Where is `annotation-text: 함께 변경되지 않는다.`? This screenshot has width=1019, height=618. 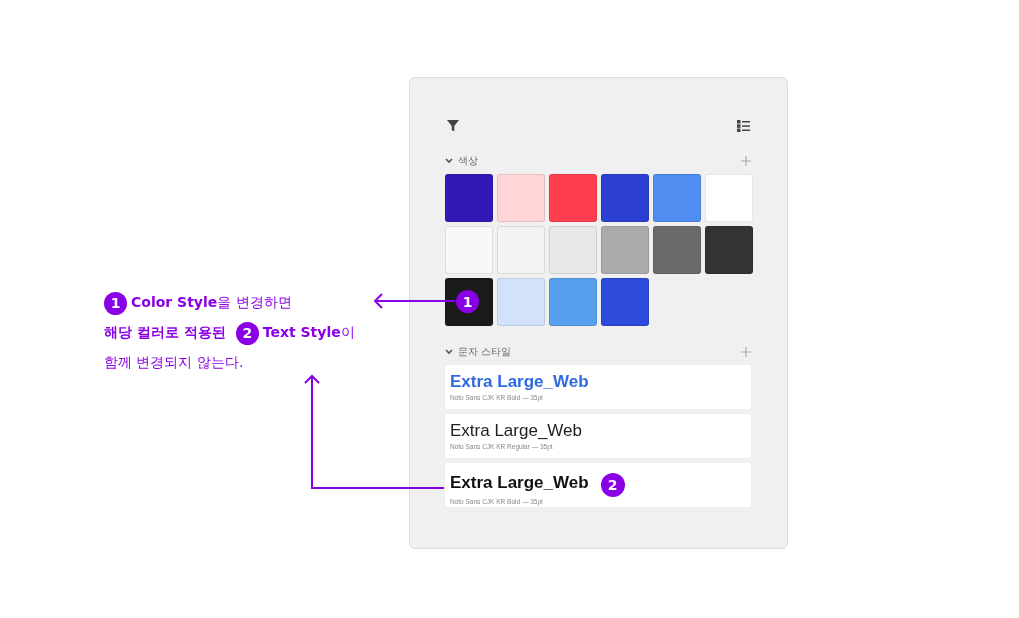
annotation-text: 함께 변경되지 않는다. is located at coordinates (174, 363).